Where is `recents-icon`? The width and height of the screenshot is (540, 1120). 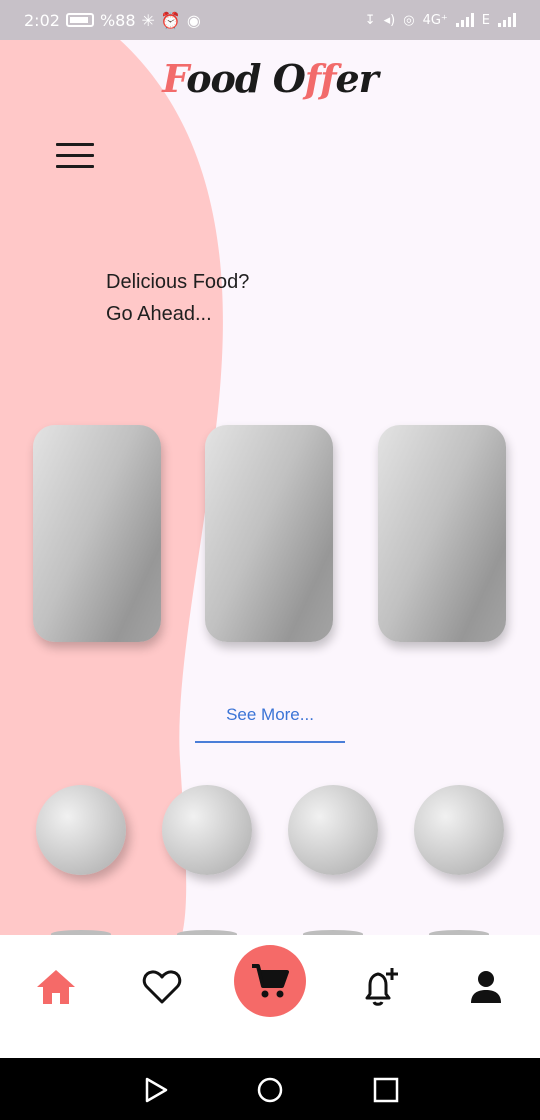
recents-icon is located at coordinates (386, 1090).